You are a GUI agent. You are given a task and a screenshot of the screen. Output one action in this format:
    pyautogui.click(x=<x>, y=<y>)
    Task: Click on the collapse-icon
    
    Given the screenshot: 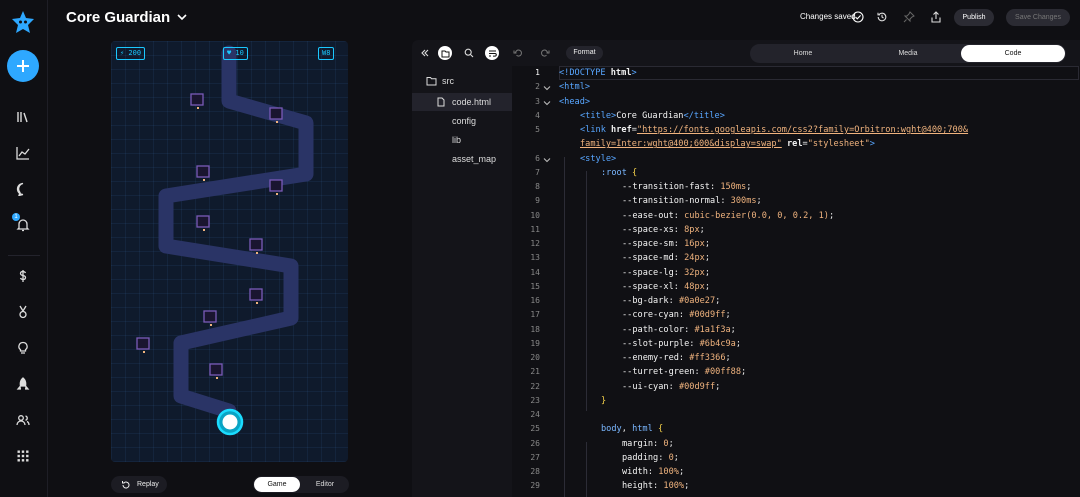 What is the action you would take?
    pyautogui.click(x=425, y=53)
    